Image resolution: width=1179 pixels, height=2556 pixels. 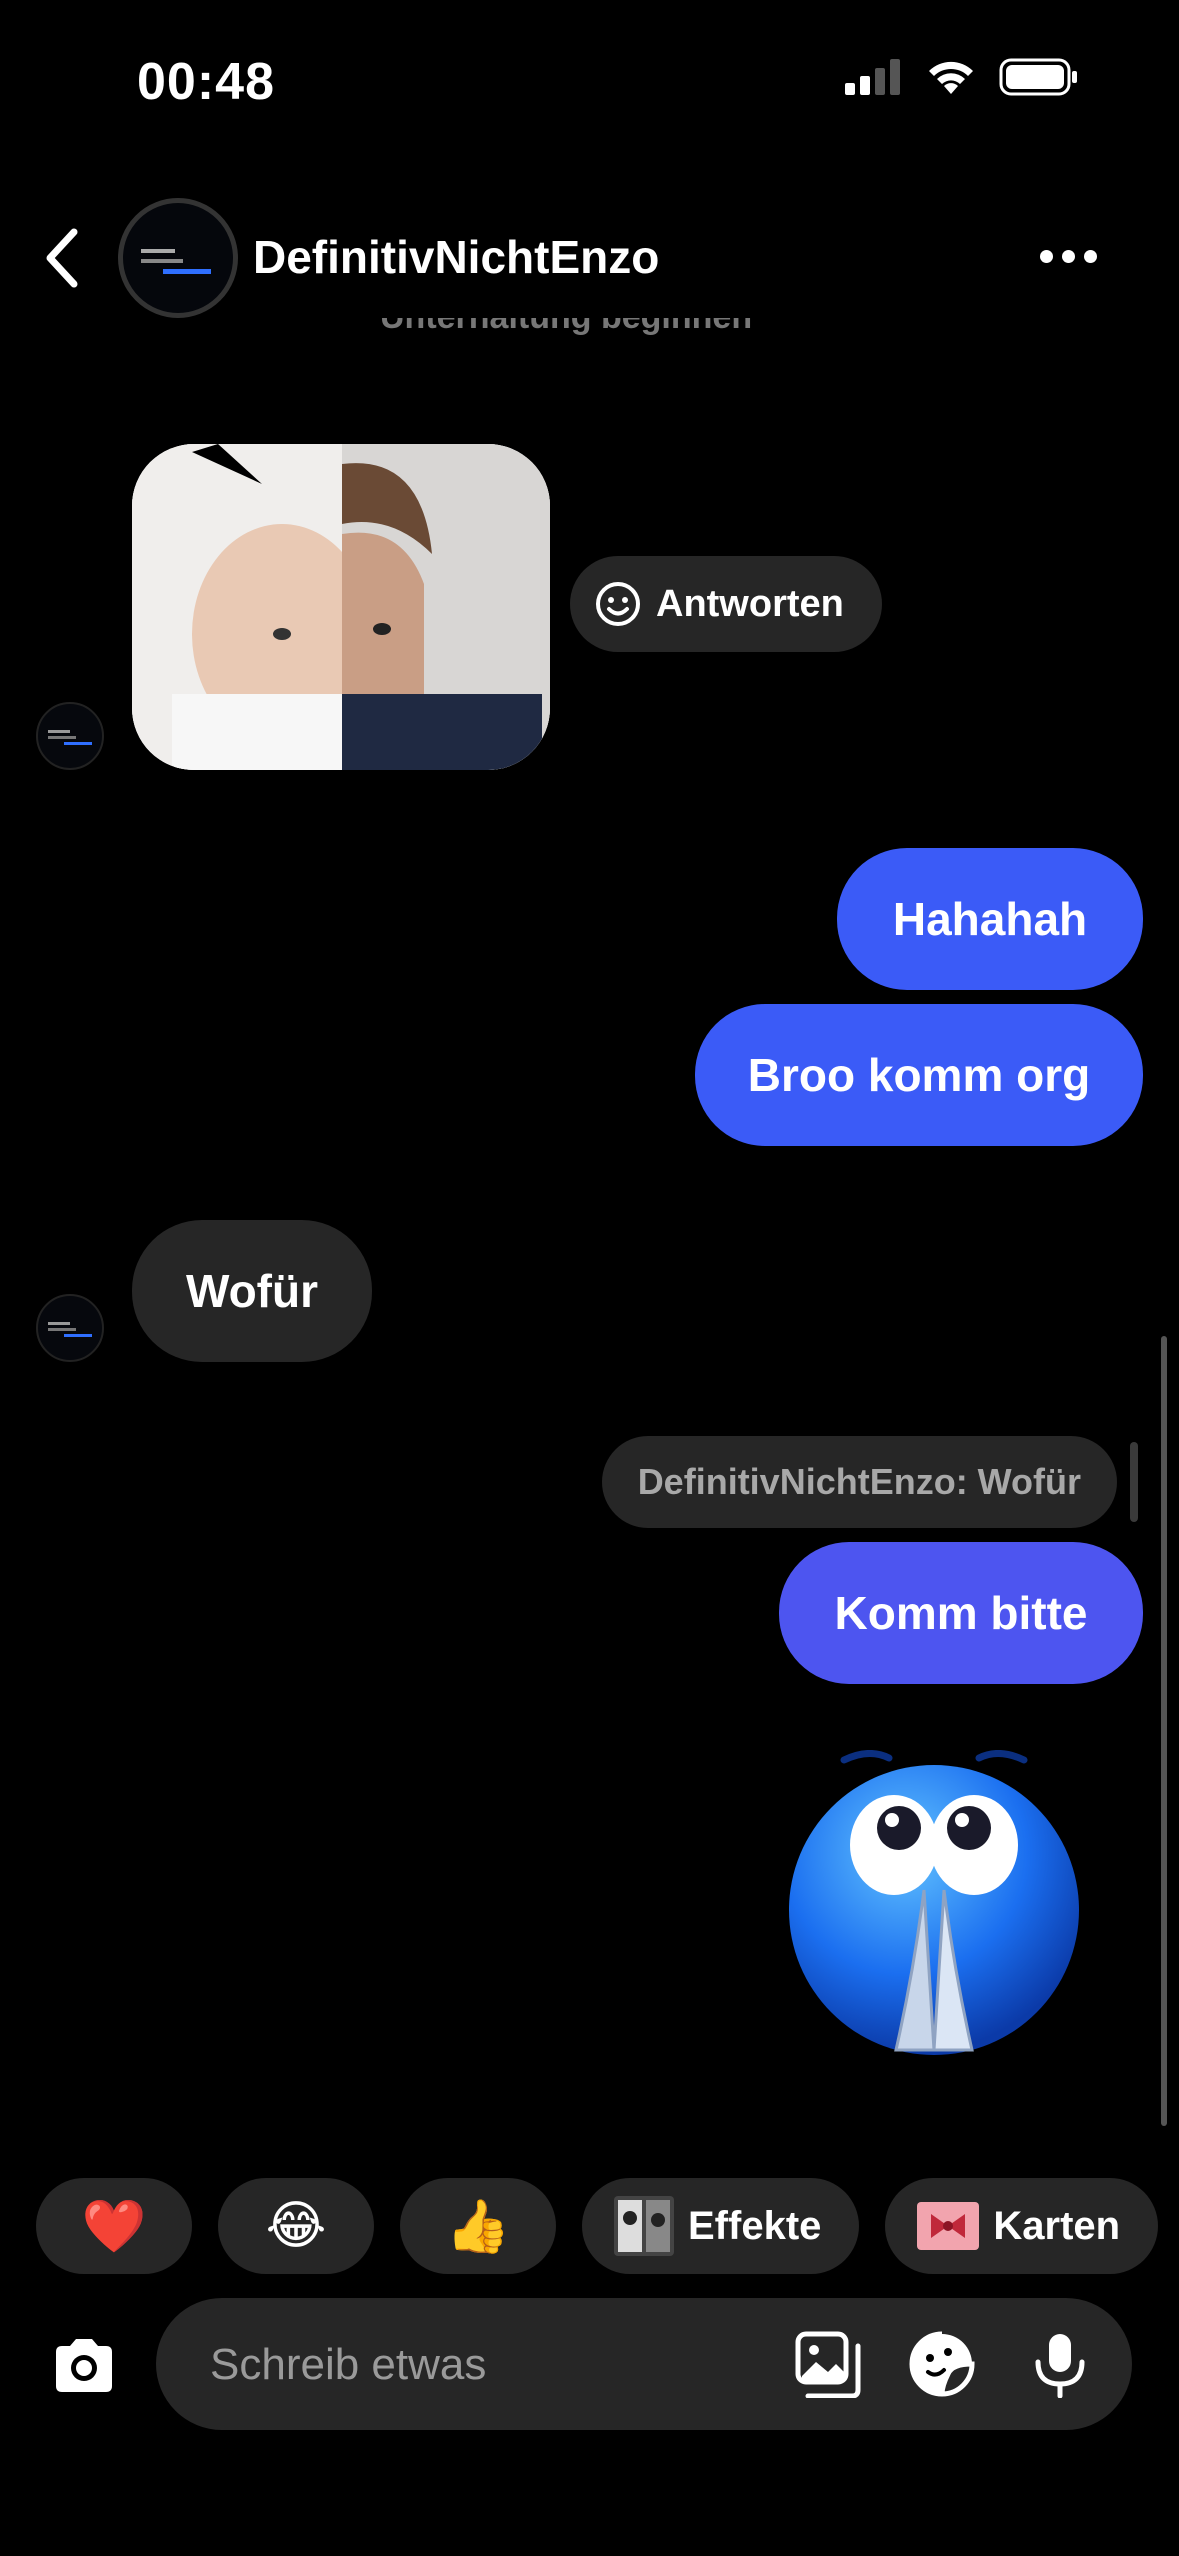 I want to click on received-video-thumbnail, so click(x=341, y=607).